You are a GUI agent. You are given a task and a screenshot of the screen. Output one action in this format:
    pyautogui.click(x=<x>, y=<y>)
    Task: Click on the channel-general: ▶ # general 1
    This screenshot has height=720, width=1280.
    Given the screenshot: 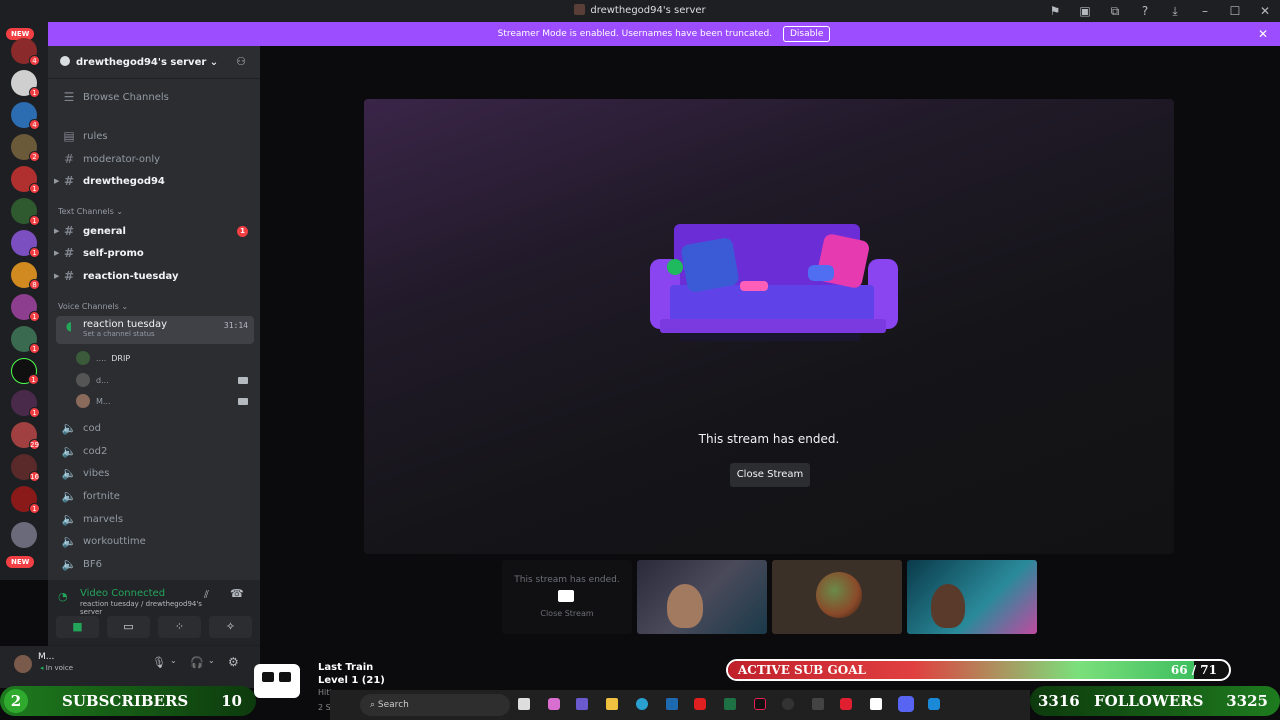 What is the action you would take?
    pyautogui.click(x=154, y=231)
    